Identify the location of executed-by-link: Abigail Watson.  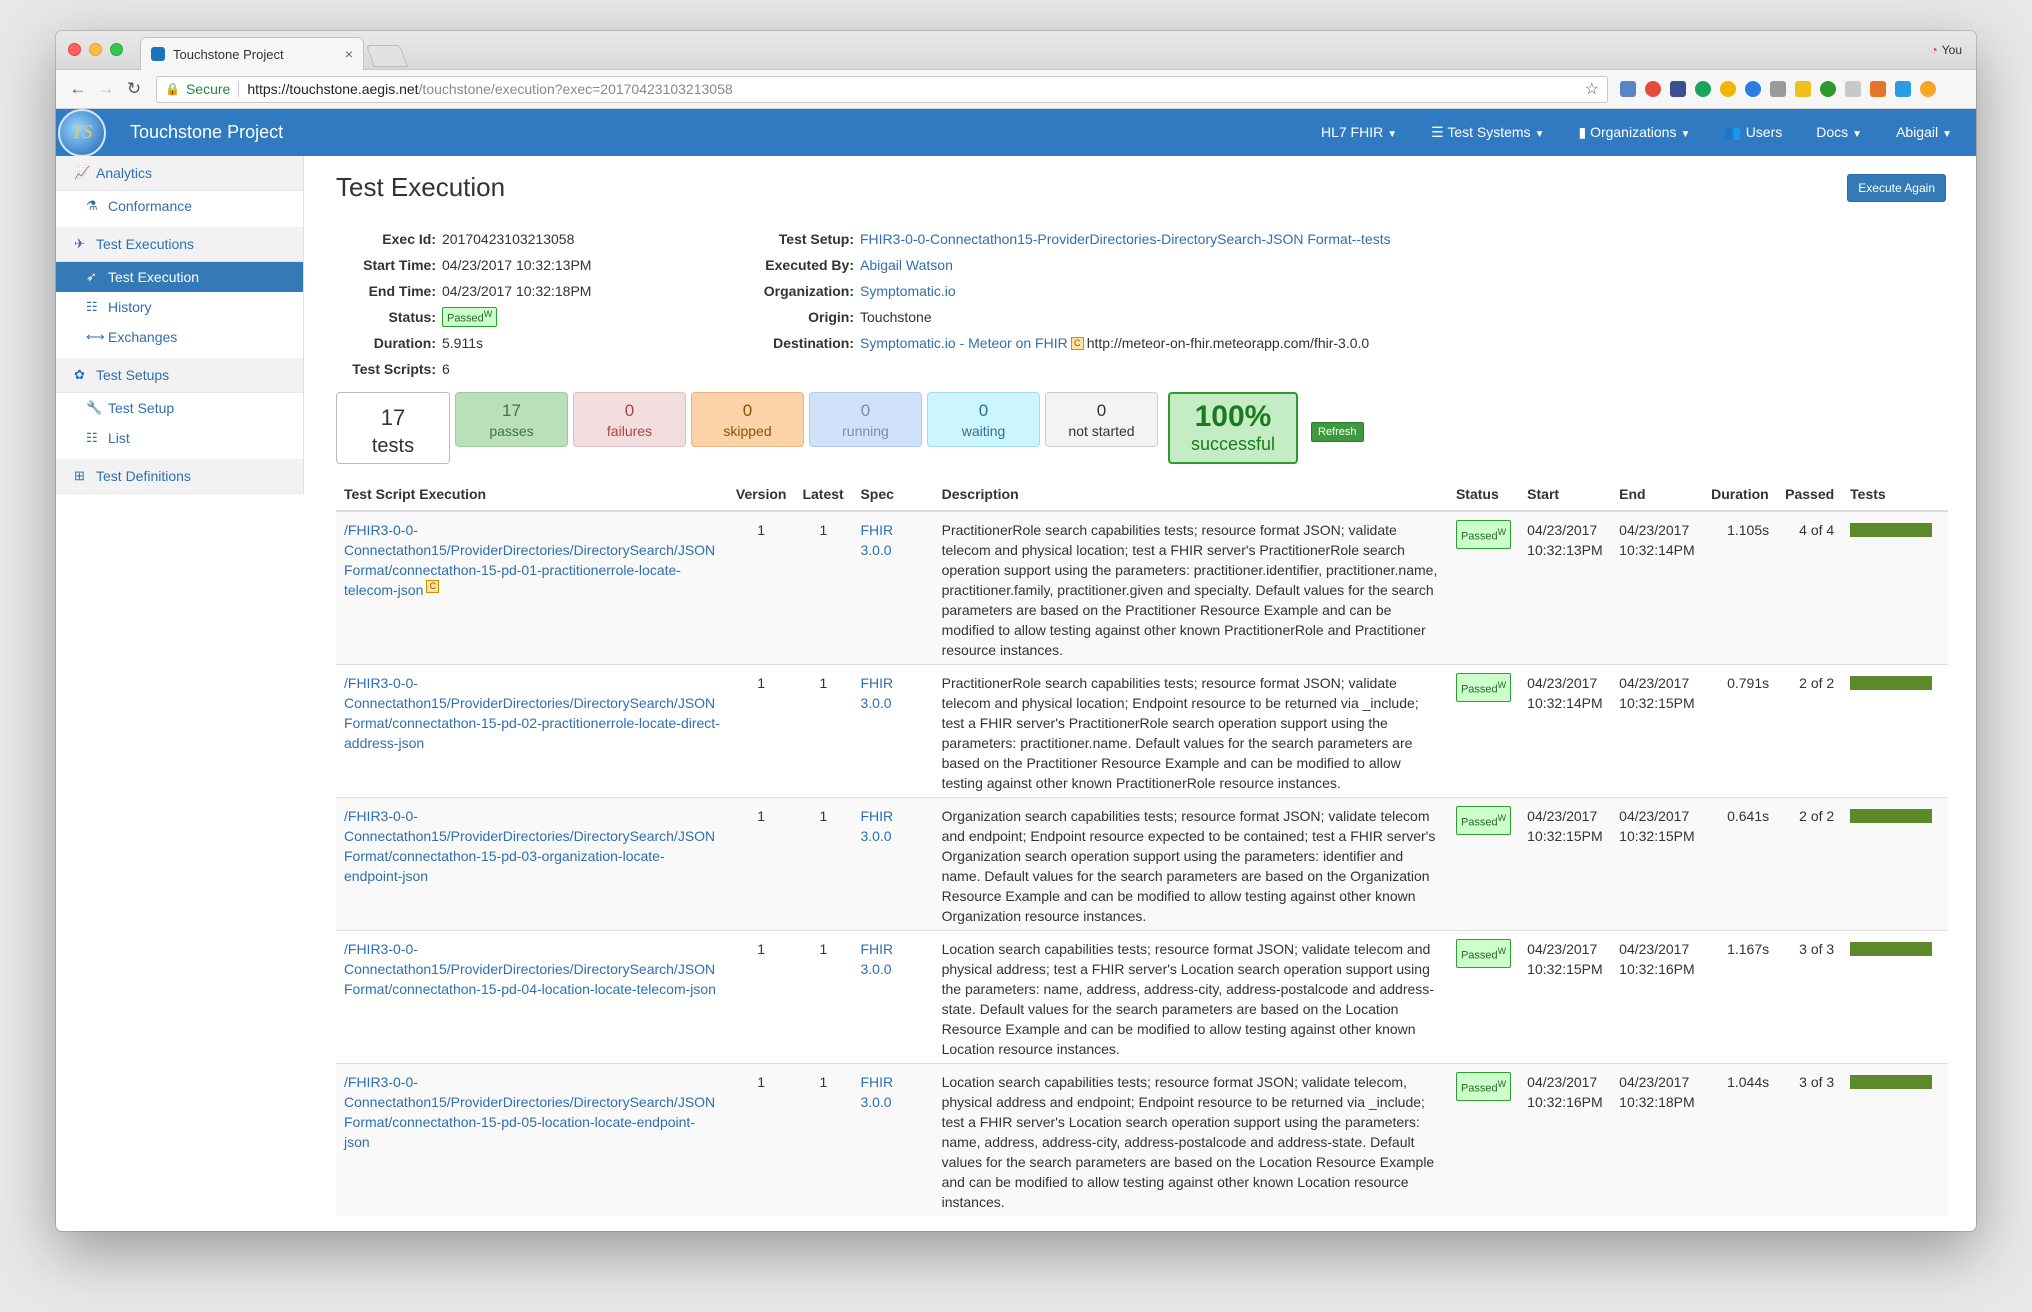
(906, 265).